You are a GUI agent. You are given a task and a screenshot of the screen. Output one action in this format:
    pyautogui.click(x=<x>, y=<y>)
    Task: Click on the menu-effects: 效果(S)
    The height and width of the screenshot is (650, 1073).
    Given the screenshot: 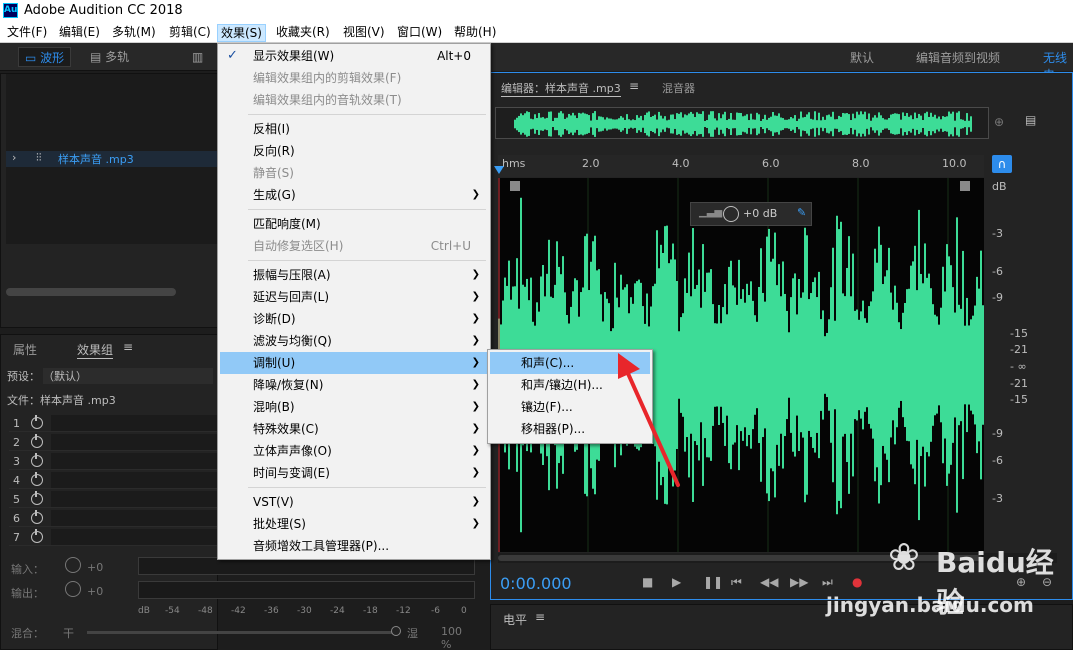 What is the action you would take?
    pyautogui.click(x=241, y=33)
    